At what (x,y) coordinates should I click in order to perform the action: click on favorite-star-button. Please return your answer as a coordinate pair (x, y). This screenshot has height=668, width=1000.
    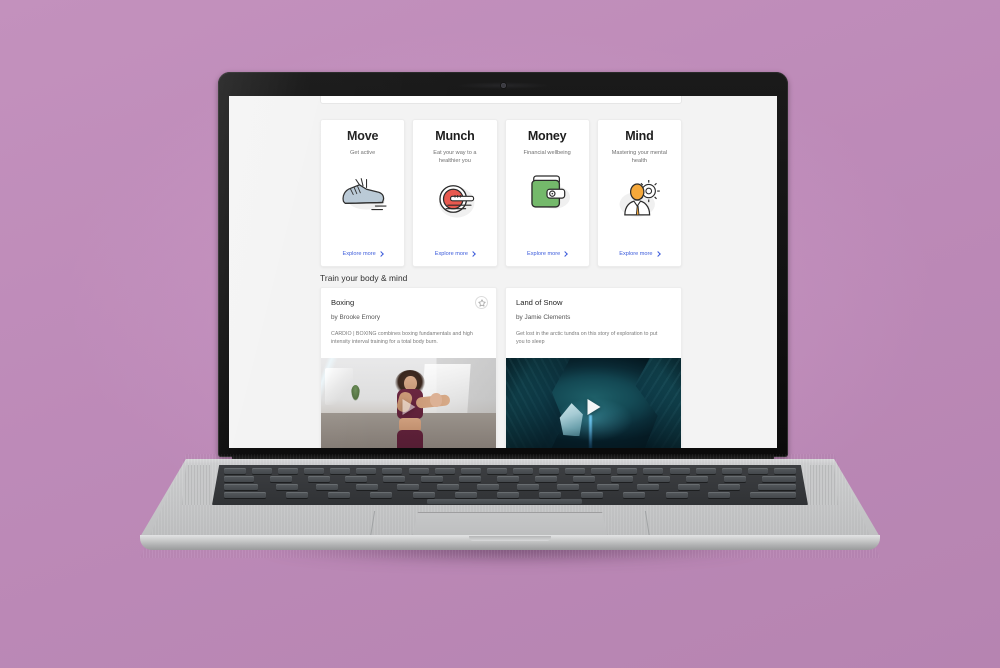
    Looking at the image, I should click on (481, 302).